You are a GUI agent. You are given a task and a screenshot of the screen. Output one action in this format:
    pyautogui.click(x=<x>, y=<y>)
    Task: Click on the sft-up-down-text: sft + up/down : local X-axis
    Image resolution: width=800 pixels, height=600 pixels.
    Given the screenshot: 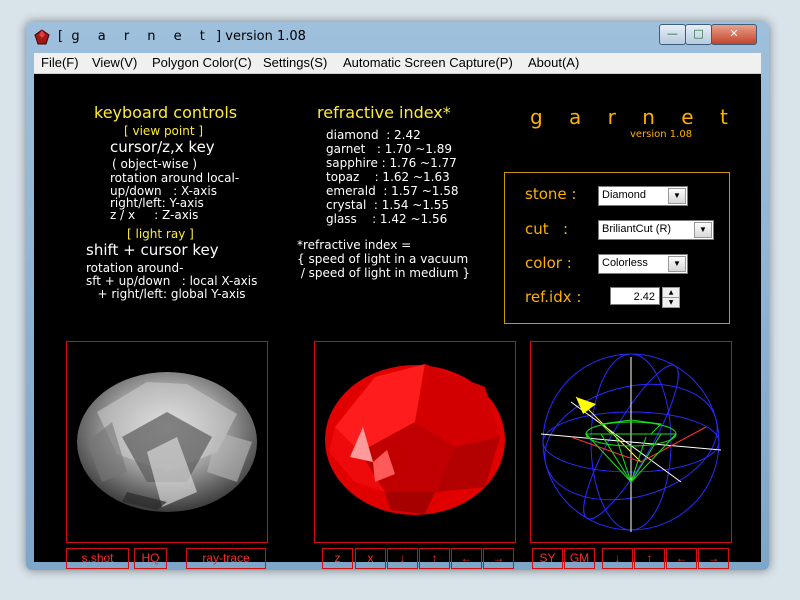 What is the action you would take?
    pyautogui.click(x=172, y=281)
    